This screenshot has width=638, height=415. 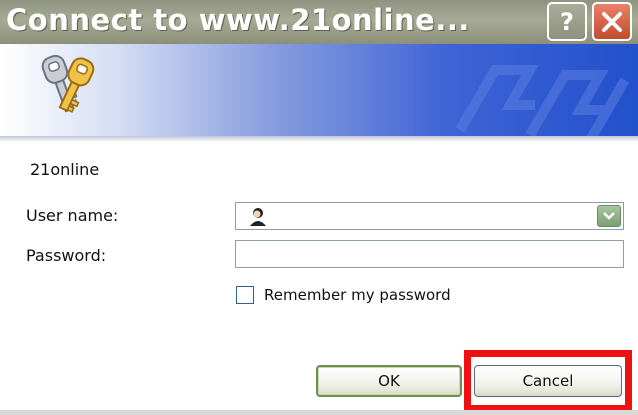 What do you see at coordinates (66, 255) in the screenshot?
I see `password-label: Password:` at bounding box center [66, 255].